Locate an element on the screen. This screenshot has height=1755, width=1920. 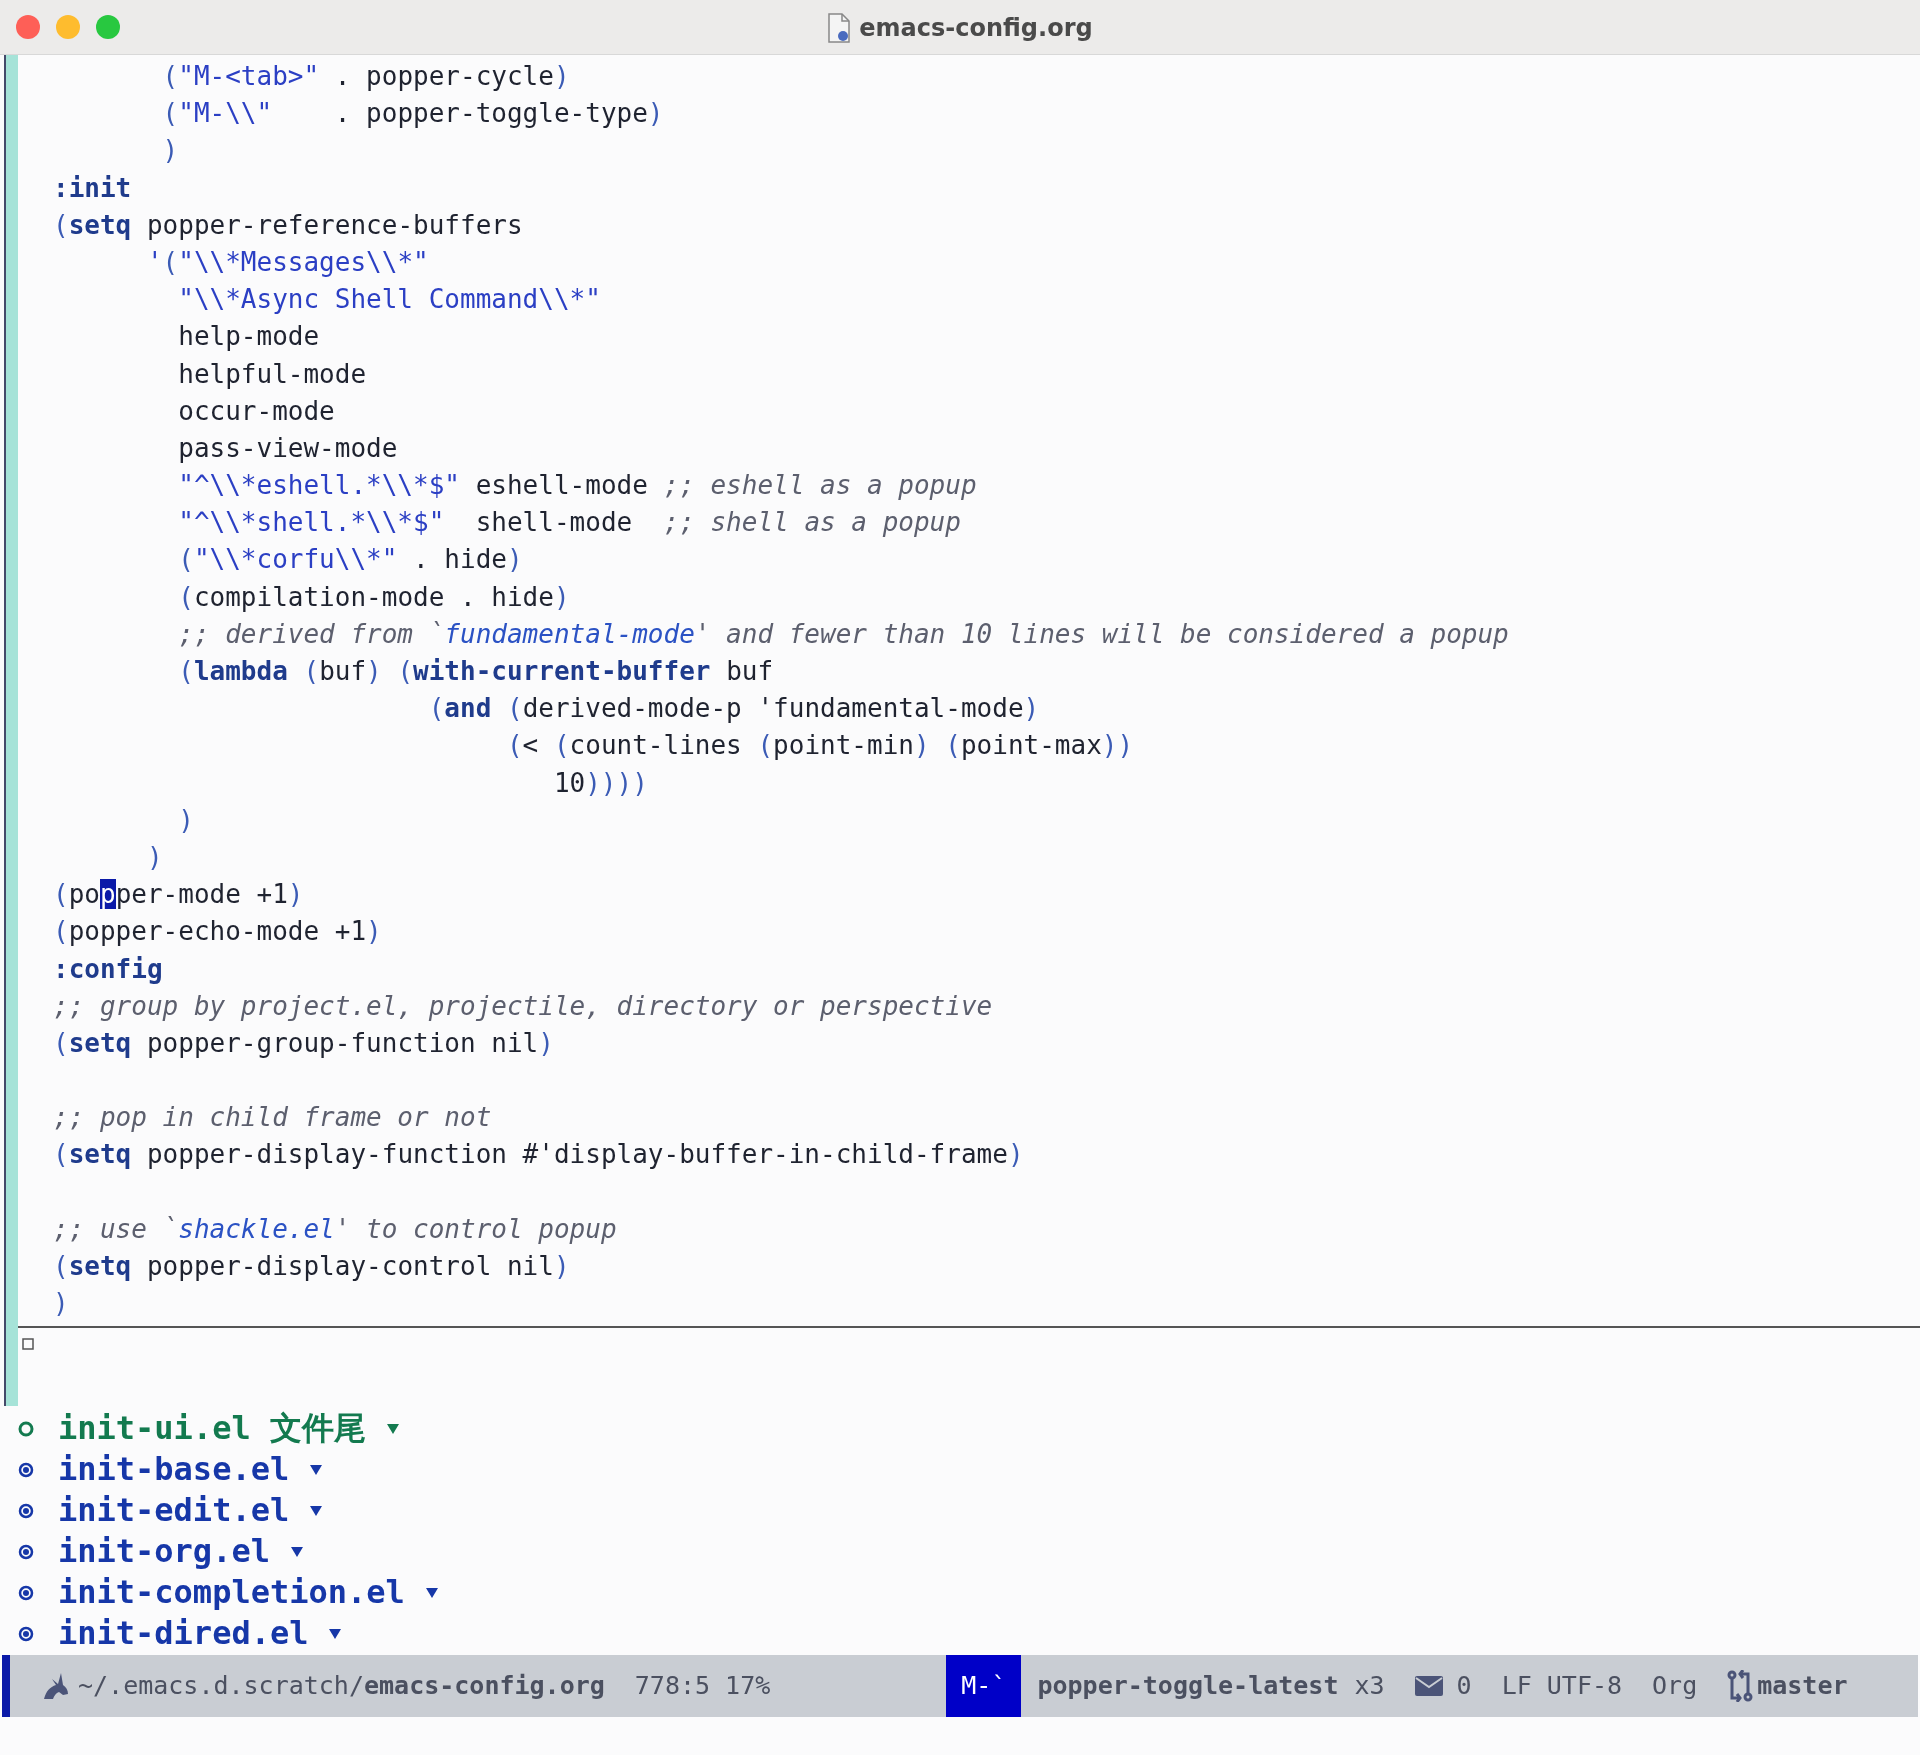
git-branch-icon is located at coordinates (1740, 1686).